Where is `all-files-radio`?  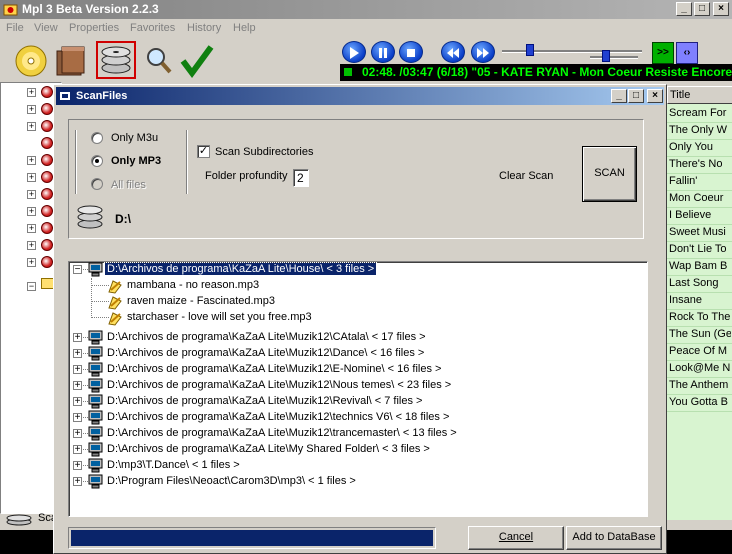
all-files-radio is located at coordinates (97, 184).